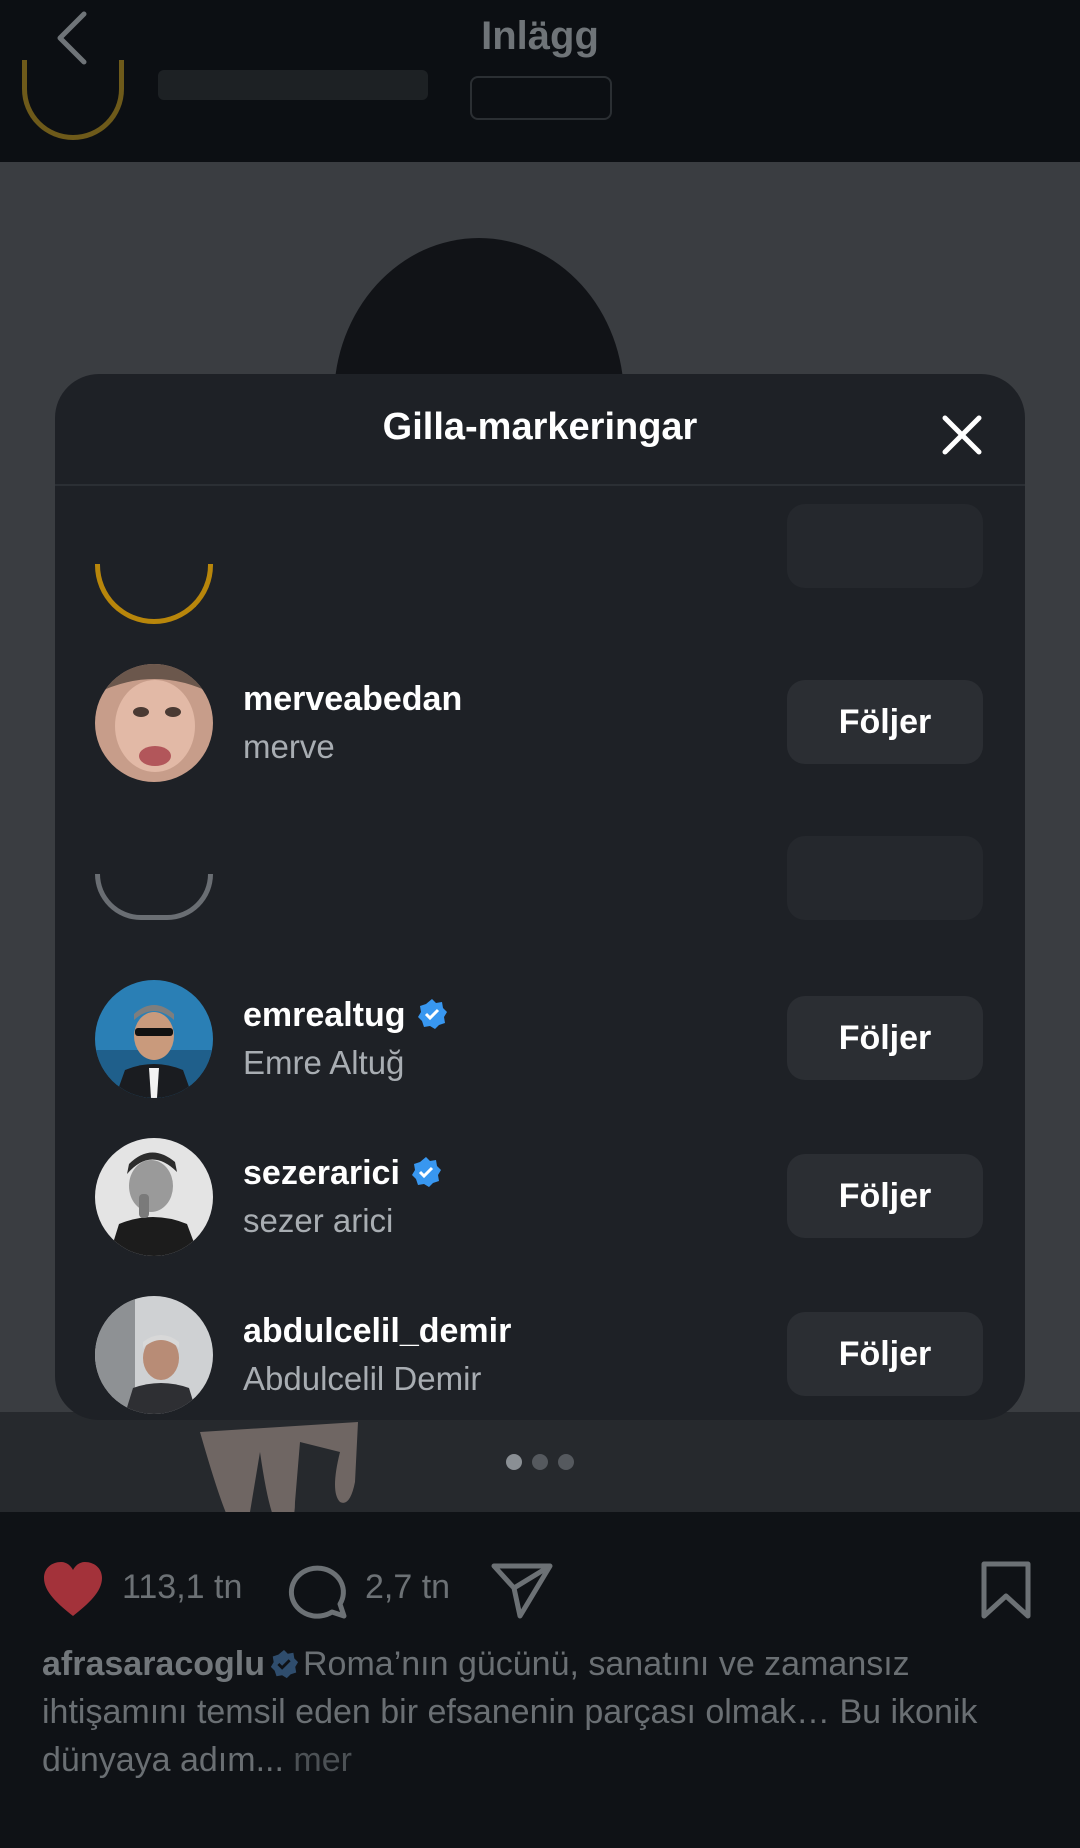  What do you see at coordinates (182, 1587) in the screenshot?
I see `like-count: 113,1 tn` at bounding box center [182, 1587].